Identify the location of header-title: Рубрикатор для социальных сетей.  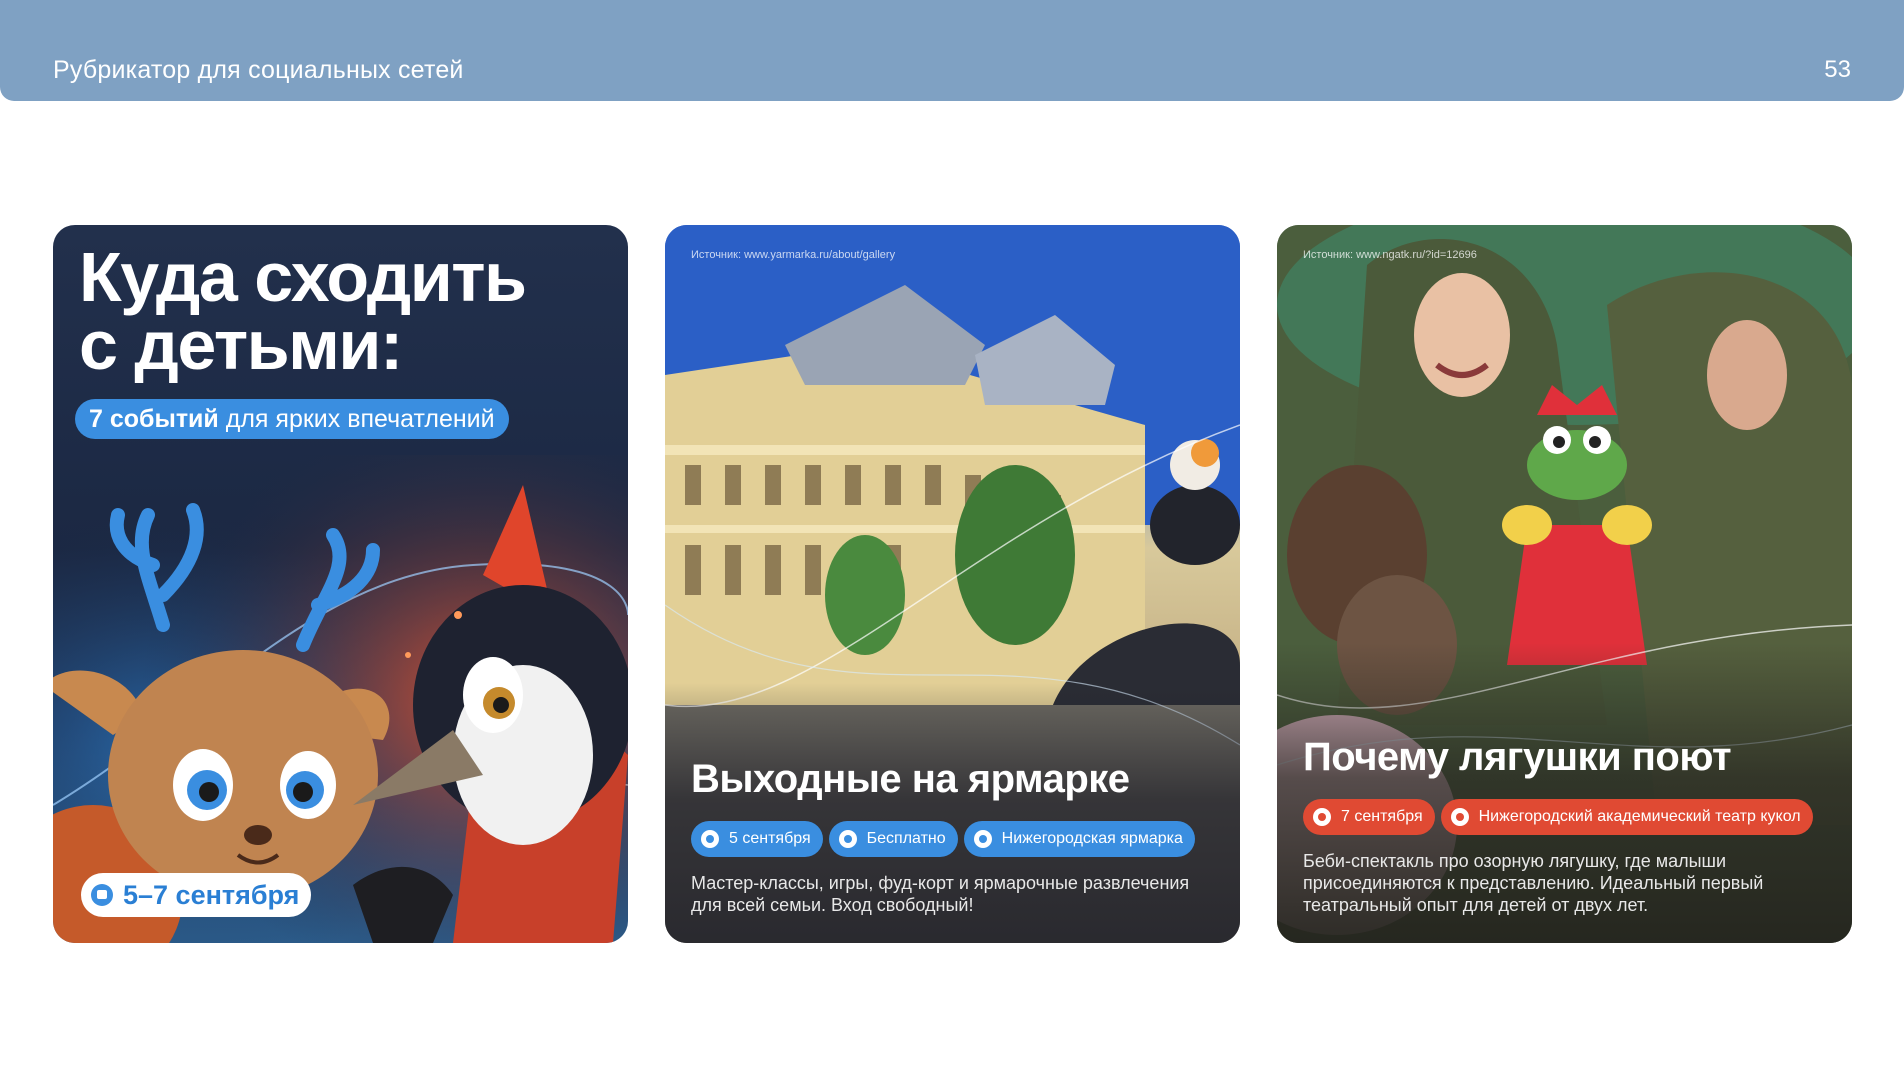
(258, 70).